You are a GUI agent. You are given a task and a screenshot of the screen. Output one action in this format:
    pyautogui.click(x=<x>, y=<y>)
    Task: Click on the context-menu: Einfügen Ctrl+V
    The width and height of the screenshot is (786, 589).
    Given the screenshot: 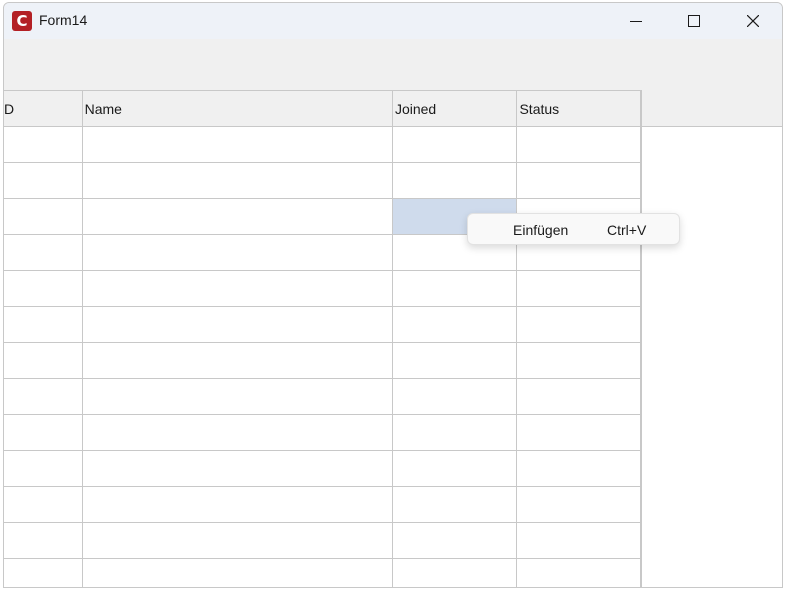 What is the action you would take?
    pyautogui.click(x=573, y=229)
    